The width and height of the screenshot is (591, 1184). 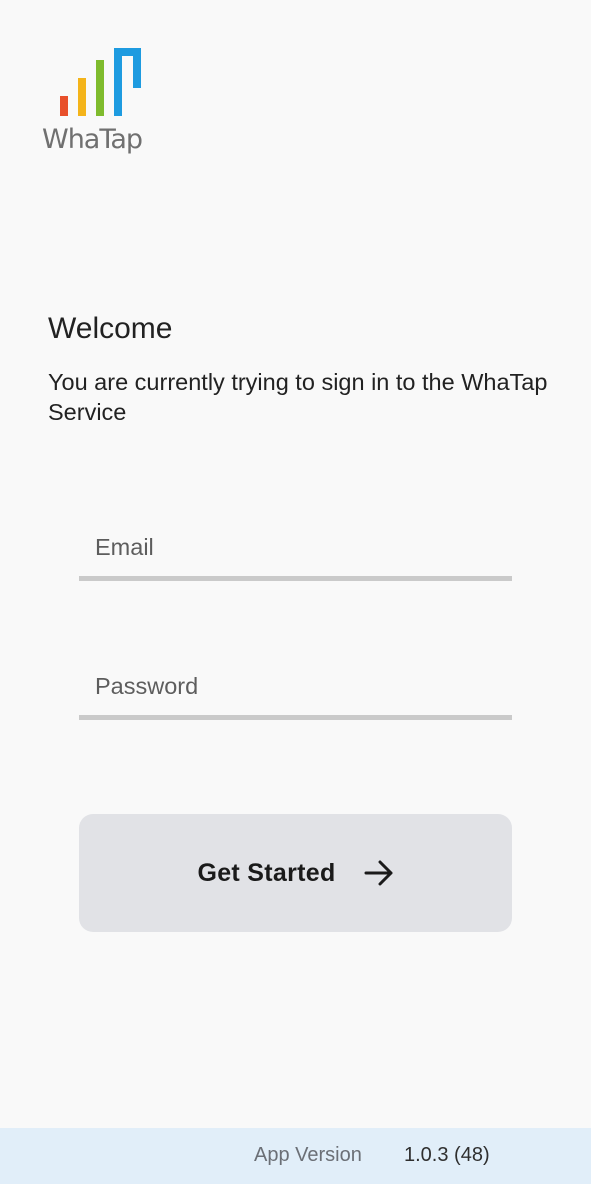 I want to click on app-version-label: App Version, so click(x=308, y=1155).